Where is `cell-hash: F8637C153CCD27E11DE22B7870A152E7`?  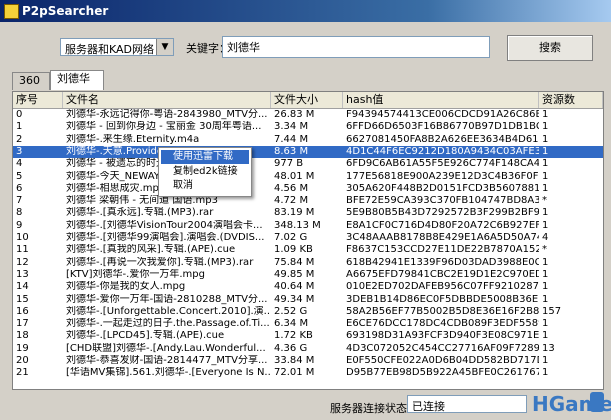 cell-hash: F8637C153CCD27E11DE22B7870A152E7 is located at coordinates (442, 250).